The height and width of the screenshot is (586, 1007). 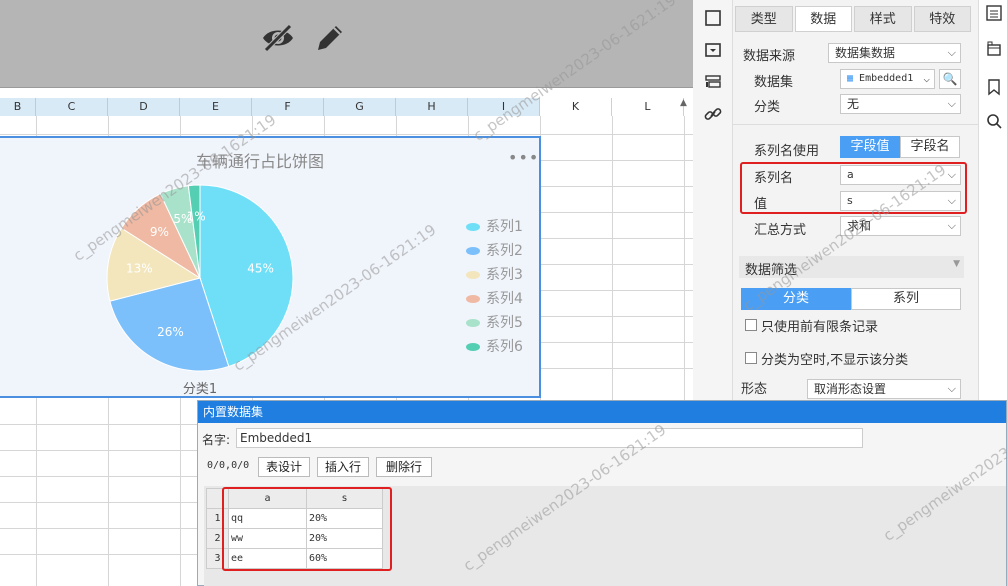 What do you see at coordinates (504, 299) in the screenshot?
I see `legend-label: 系列4` at bounding box center [504, 299].